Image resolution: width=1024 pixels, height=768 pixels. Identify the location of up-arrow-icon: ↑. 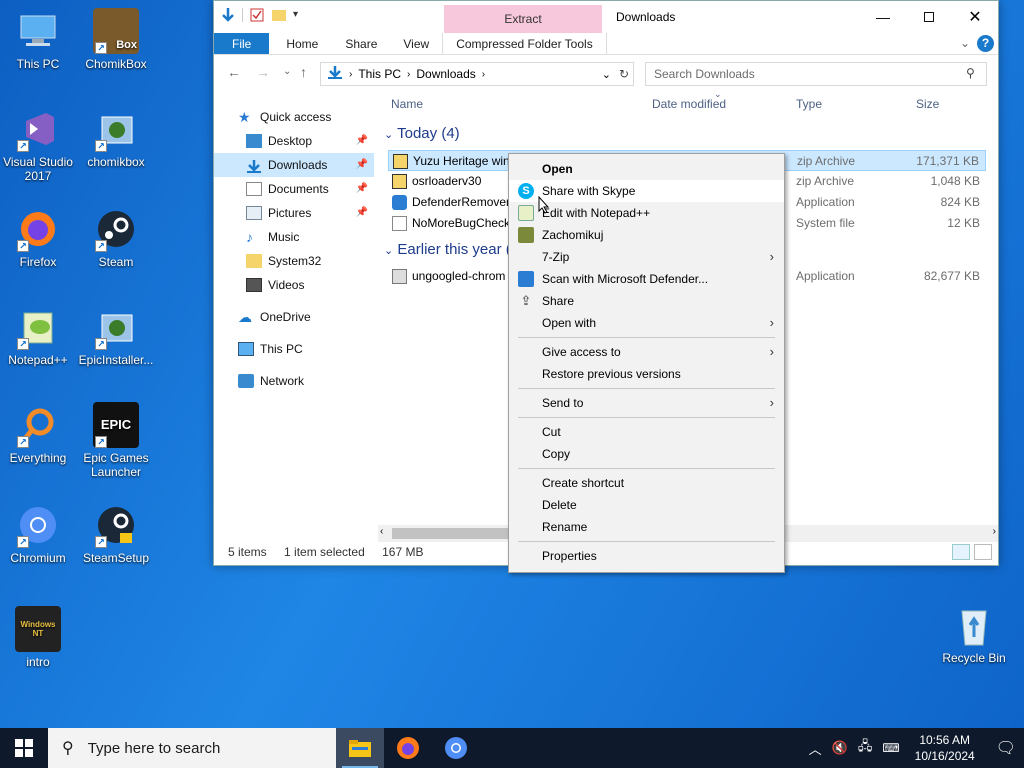
(303, 72).